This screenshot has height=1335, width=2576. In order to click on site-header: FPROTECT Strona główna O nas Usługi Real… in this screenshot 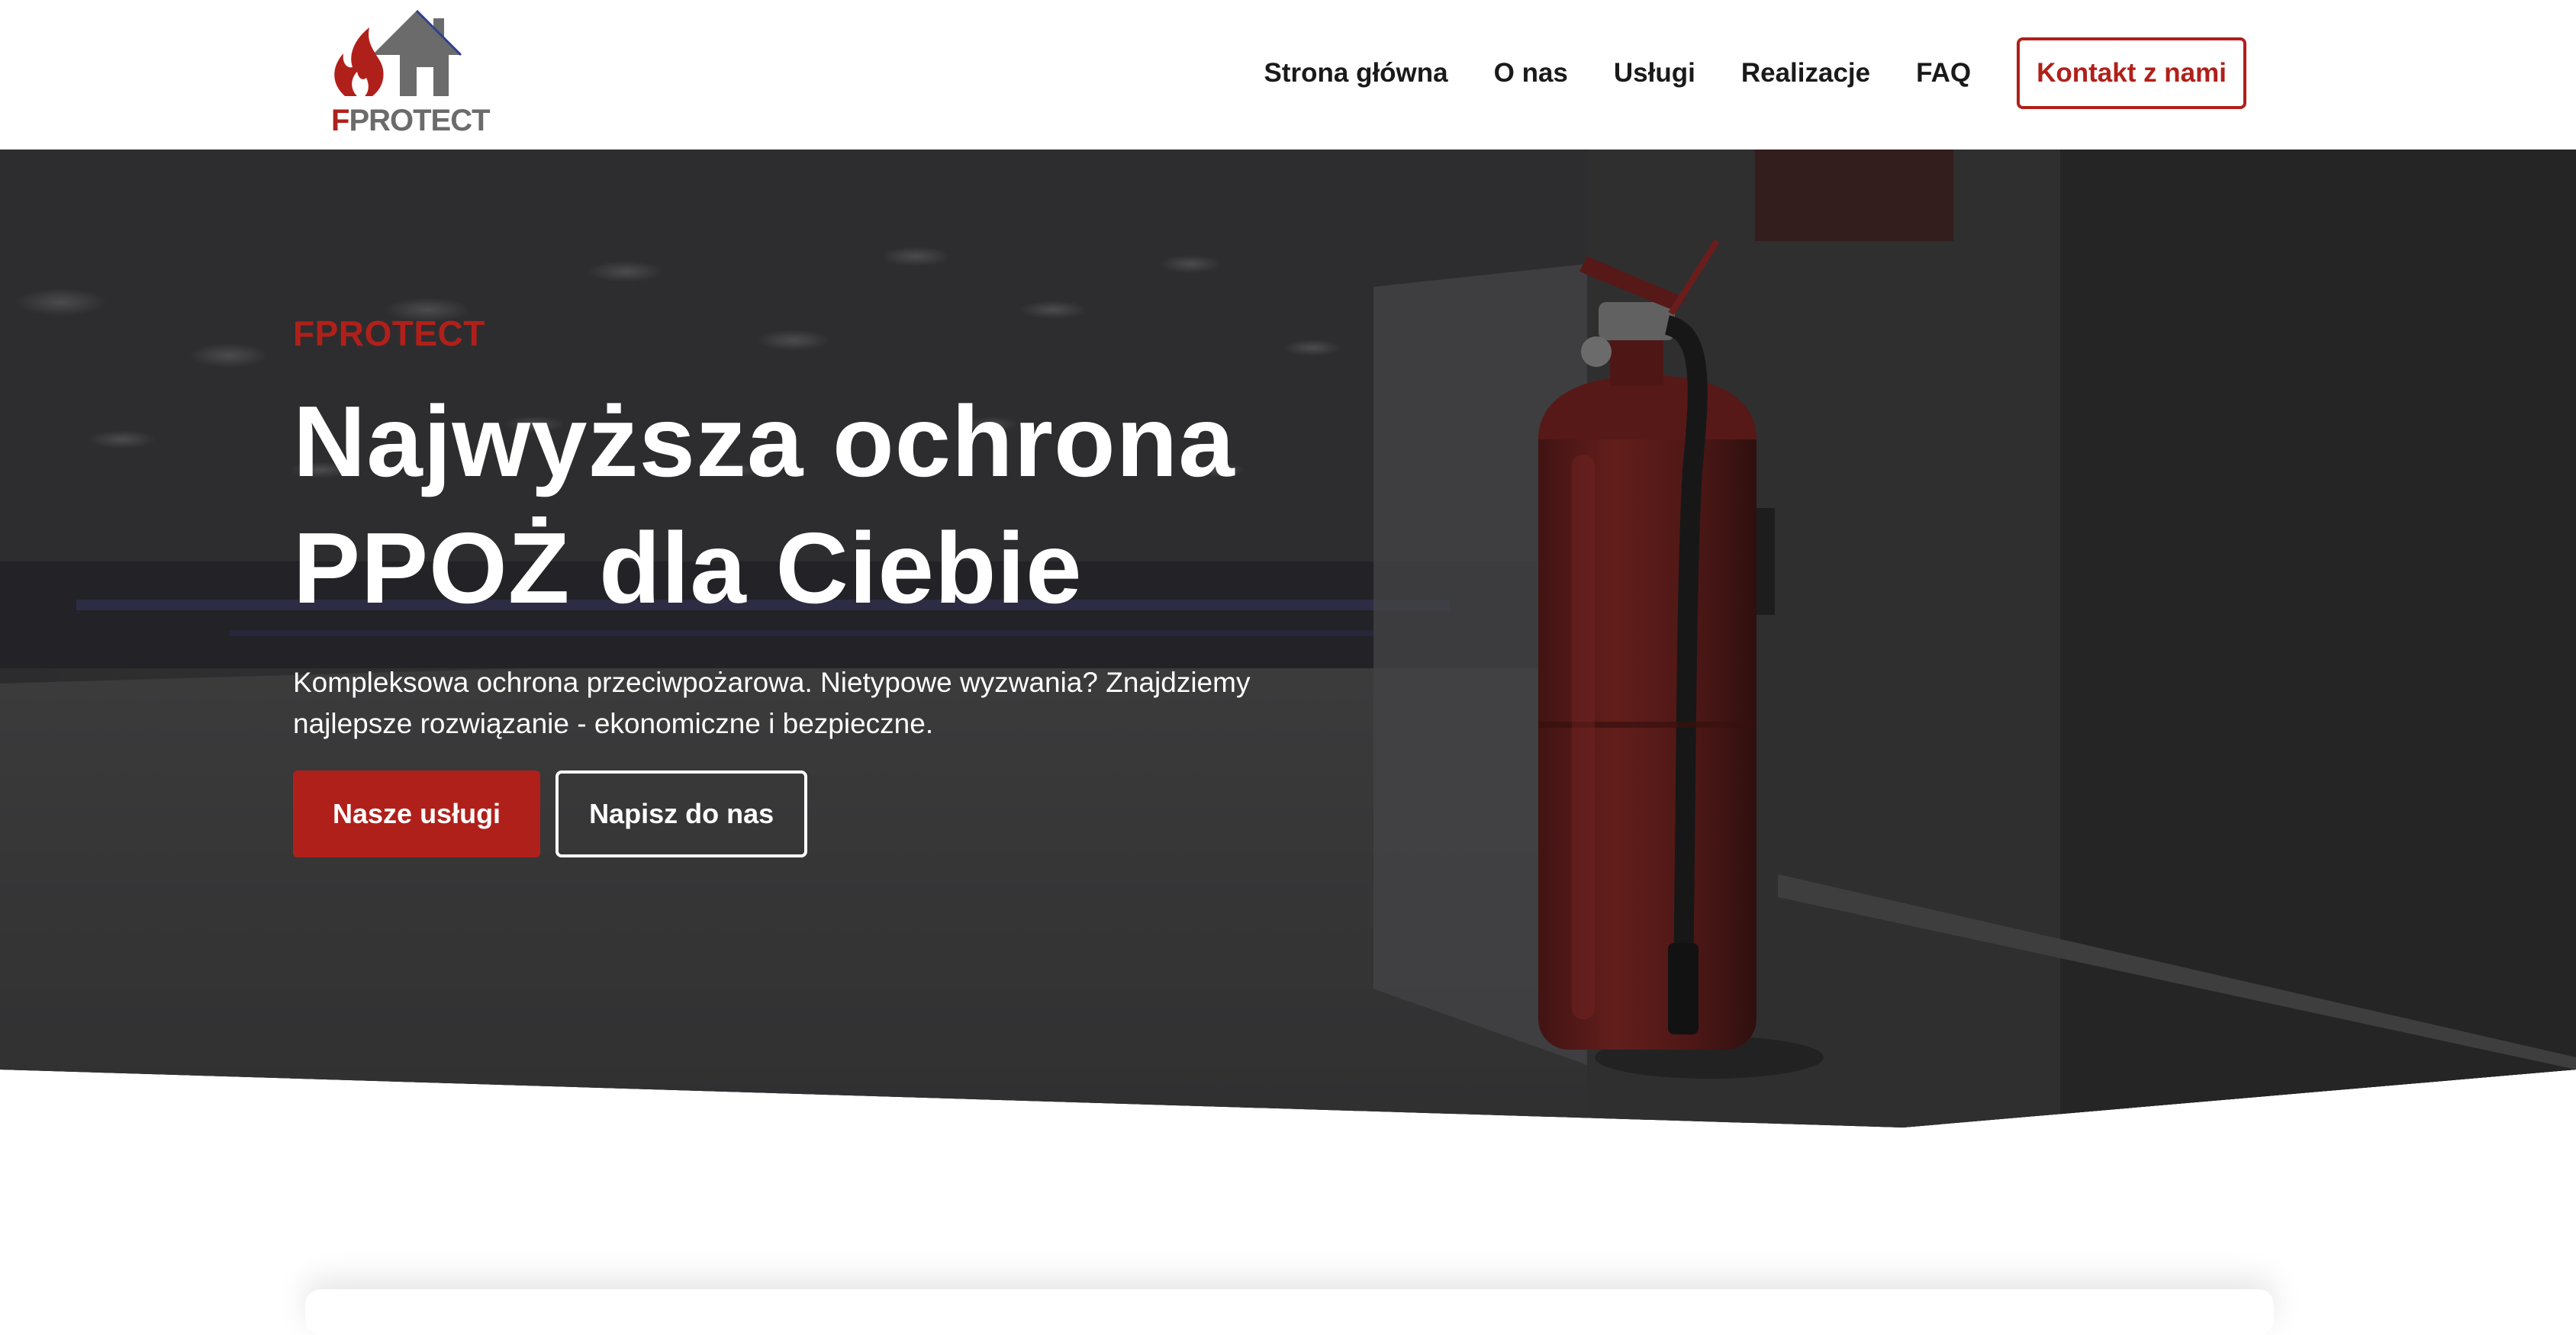, I will do `click(1288, 75)`.